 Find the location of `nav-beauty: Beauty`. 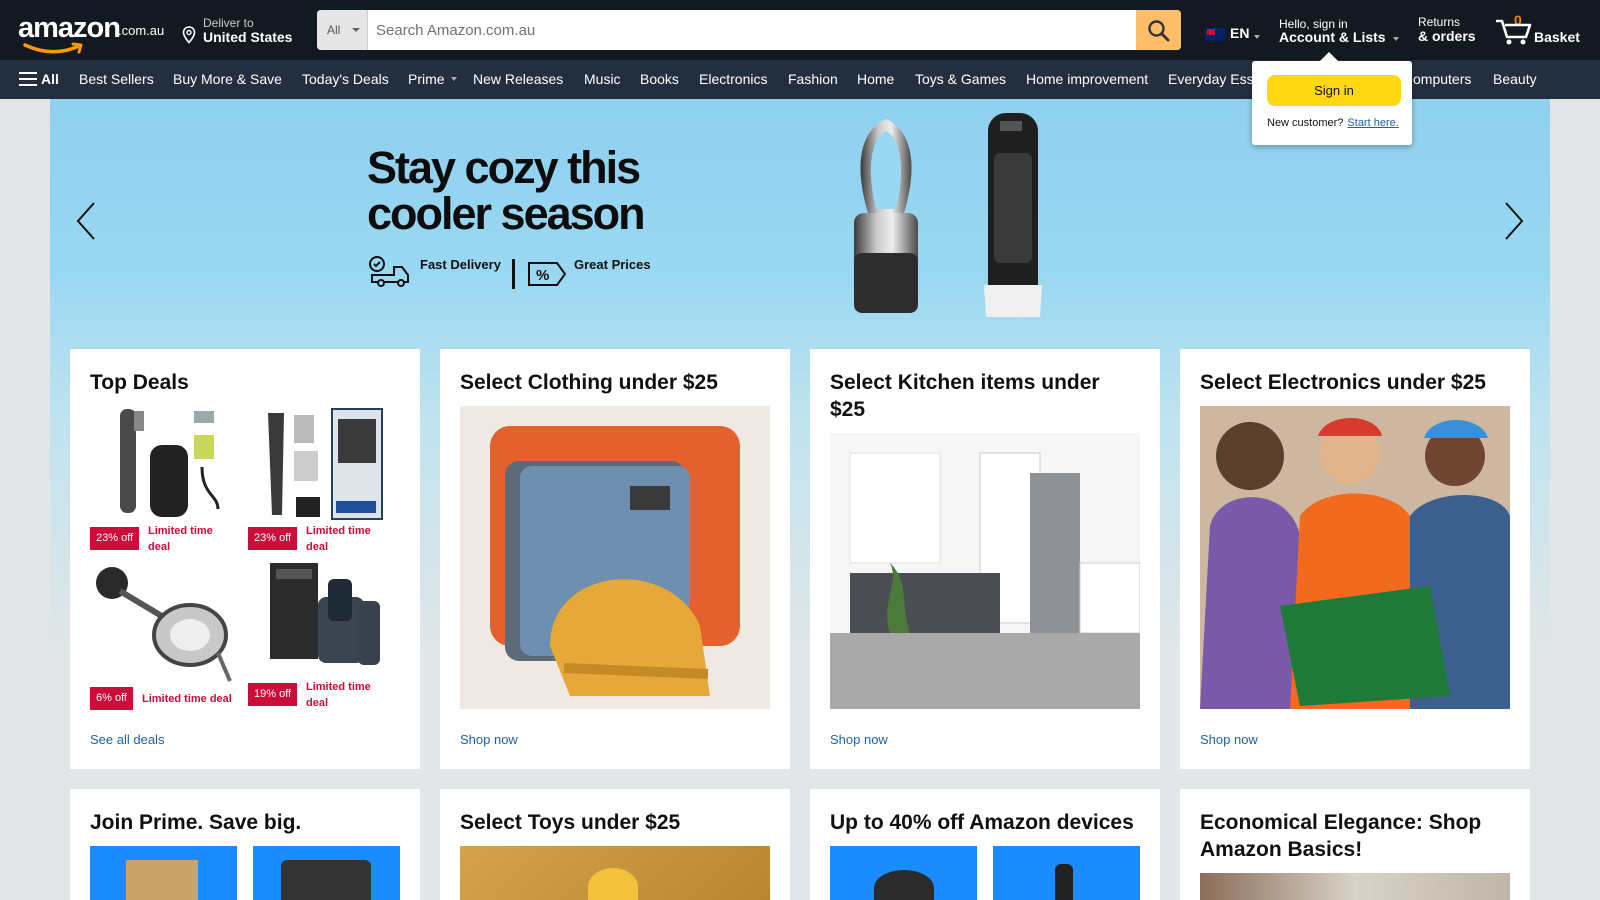

nav-beauty: Beauty is located at coordinates (1515, 79).